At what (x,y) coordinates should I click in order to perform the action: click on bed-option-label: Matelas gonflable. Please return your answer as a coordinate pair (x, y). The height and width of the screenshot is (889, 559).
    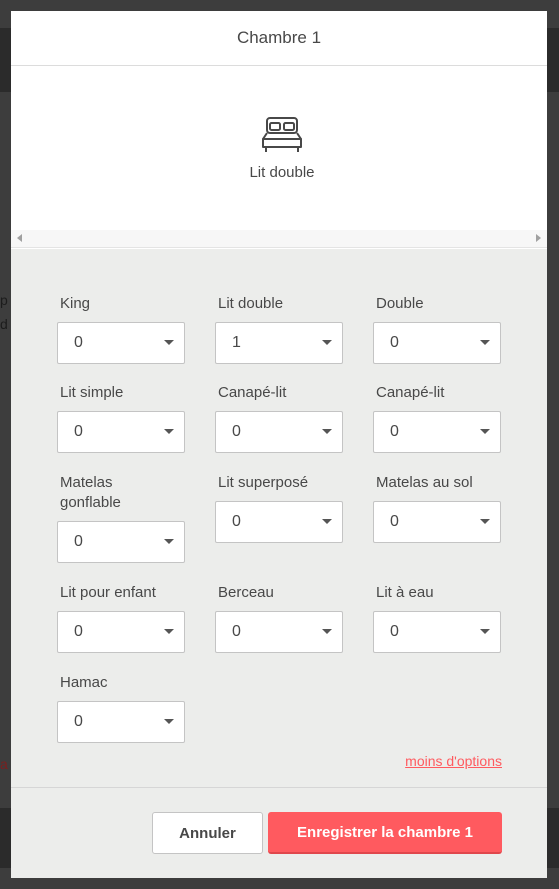
    Looking at the image, I should click on (90, 492).